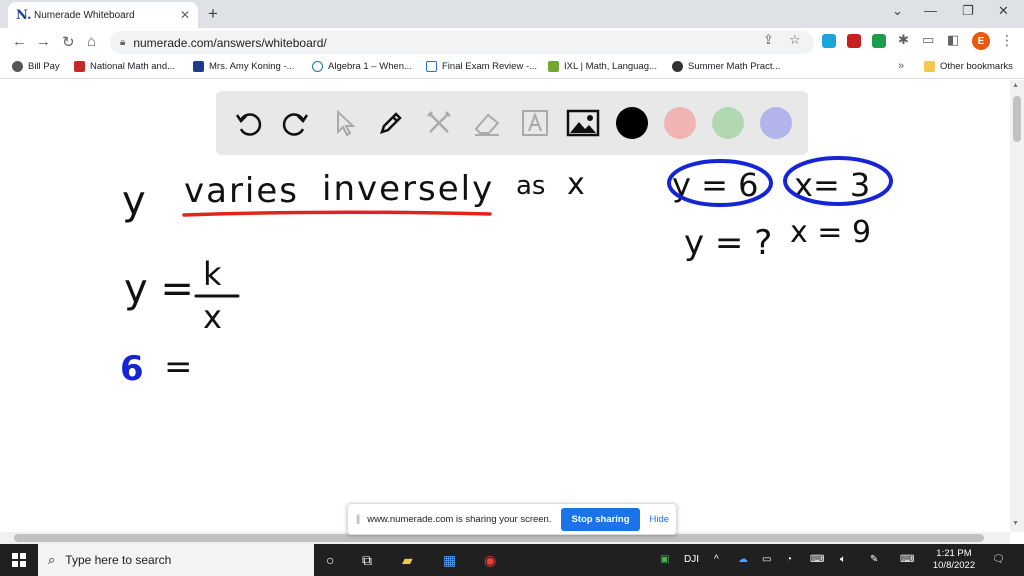 The width and height of the screenshot is (1024, 576). What do you see at coordinates (499, 538) in the screenshot?
I see `horizontal-scroll-thumb` at bounding box center [499, 538].